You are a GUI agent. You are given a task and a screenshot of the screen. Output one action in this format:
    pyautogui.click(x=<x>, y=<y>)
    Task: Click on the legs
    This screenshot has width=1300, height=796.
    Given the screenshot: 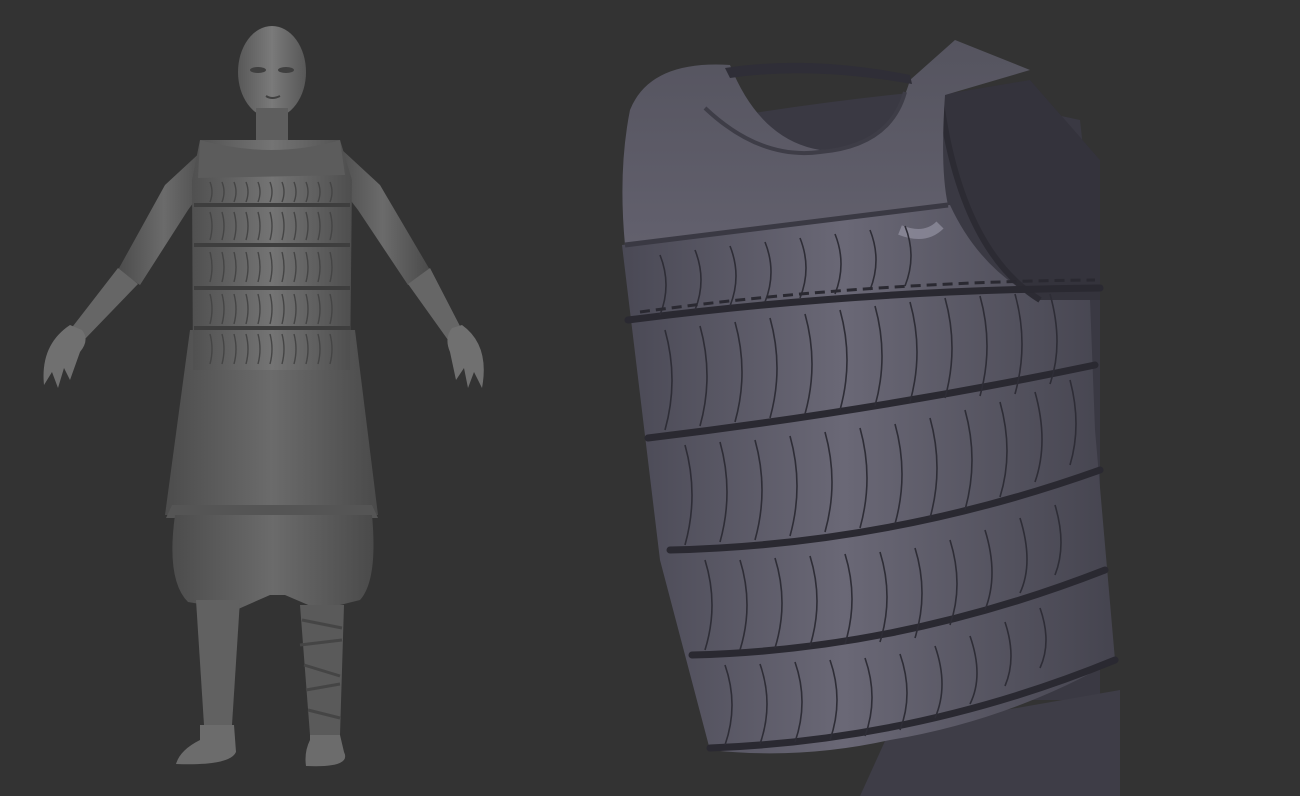 What is the action you would take?
    pyautogui.click(x=261, y=683)
    